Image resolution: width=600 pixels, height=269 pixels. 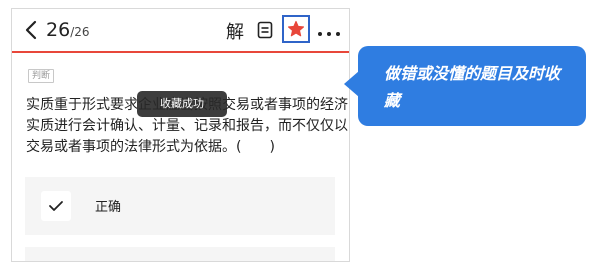 What do you see at coordinates (180, 30) in the screenshot?
I see `top-bar: 26/26 解` at bounding box center [180, 30].